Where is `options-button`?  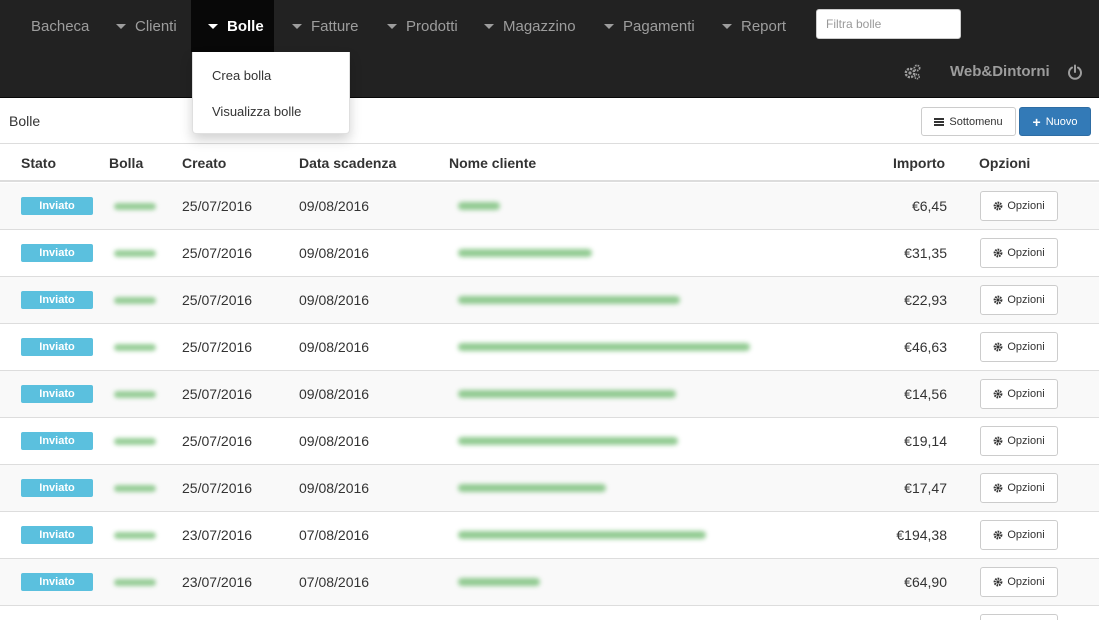 options-button is located at coordinates (1019, 617).